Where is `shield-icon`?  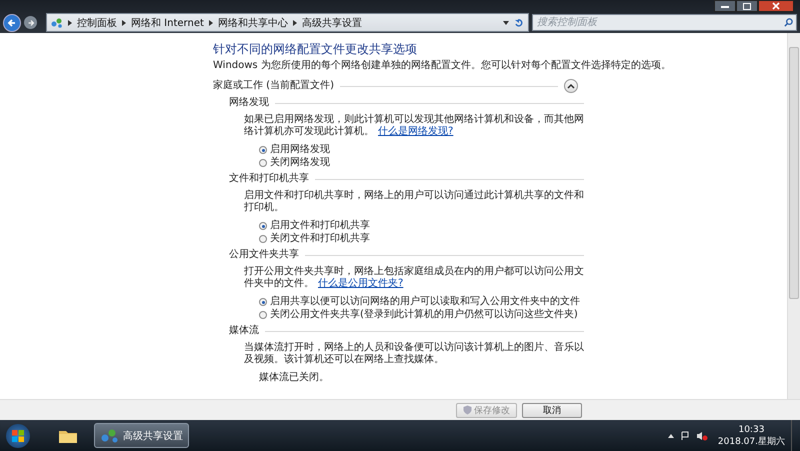
shield-icon is located at coordinates (467, 410).